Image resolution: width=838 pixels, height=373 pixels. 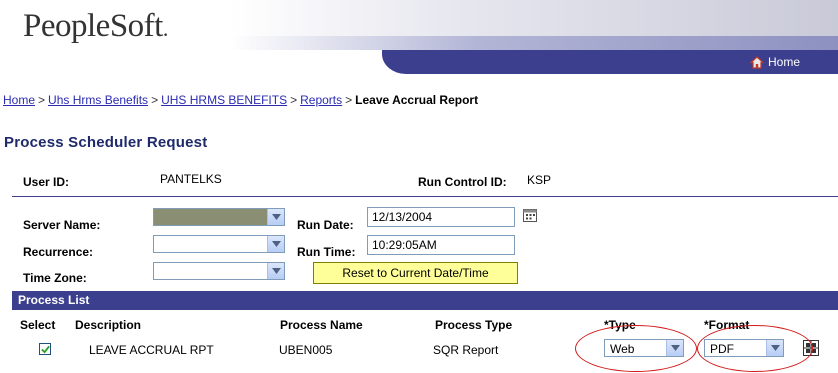 What do you see at coordinates (151, 350) in the screenshot?
I see `row-description: LEAVE ACCRUAL RPT` at bounding box center [151, 350].